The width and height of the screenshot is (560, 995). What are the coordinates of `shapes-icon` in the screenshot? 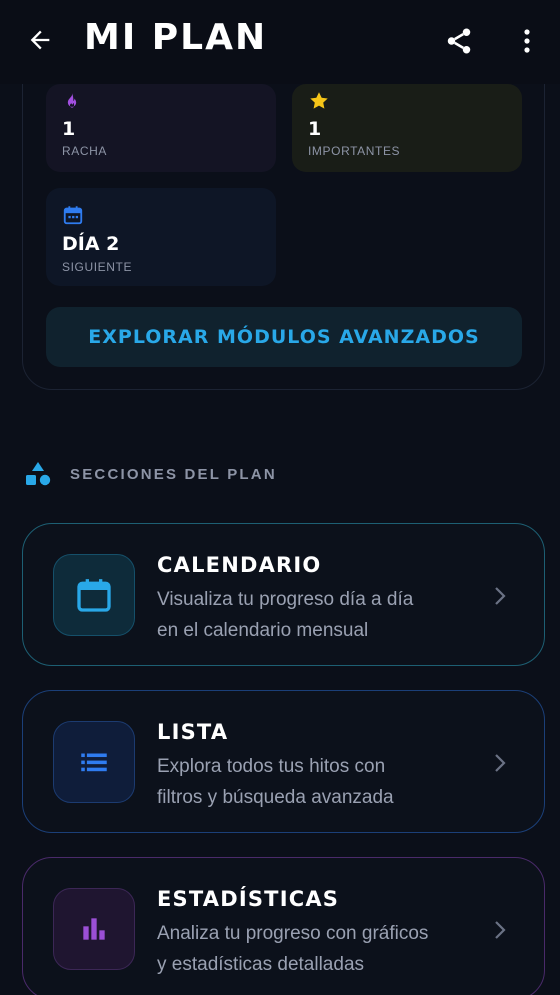 It's located at (38, 474).